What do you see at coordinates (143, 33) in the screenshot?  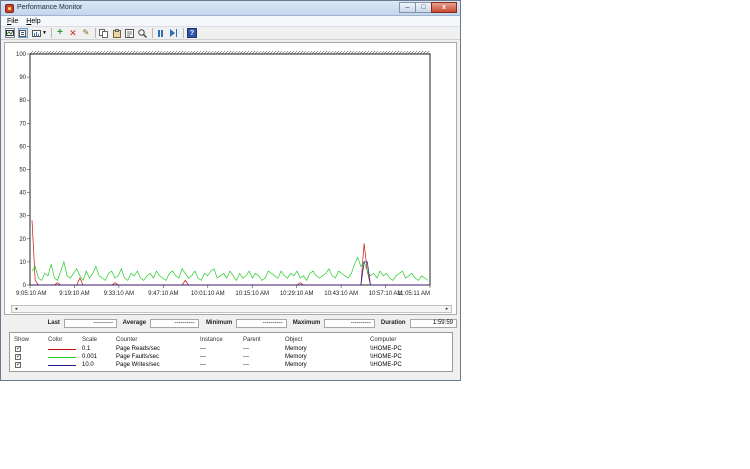 I see `zoom-icon` at bounding box center [143, 33].